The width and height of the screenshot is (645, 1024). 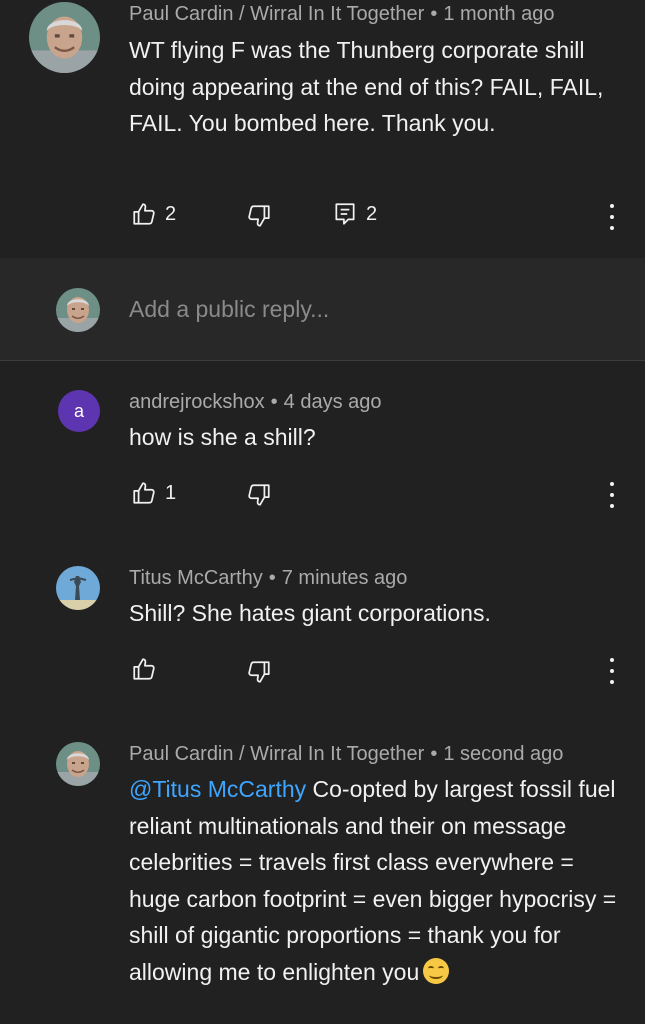 I want to click on smiling-face-emoji, so click(x=436, y=970).